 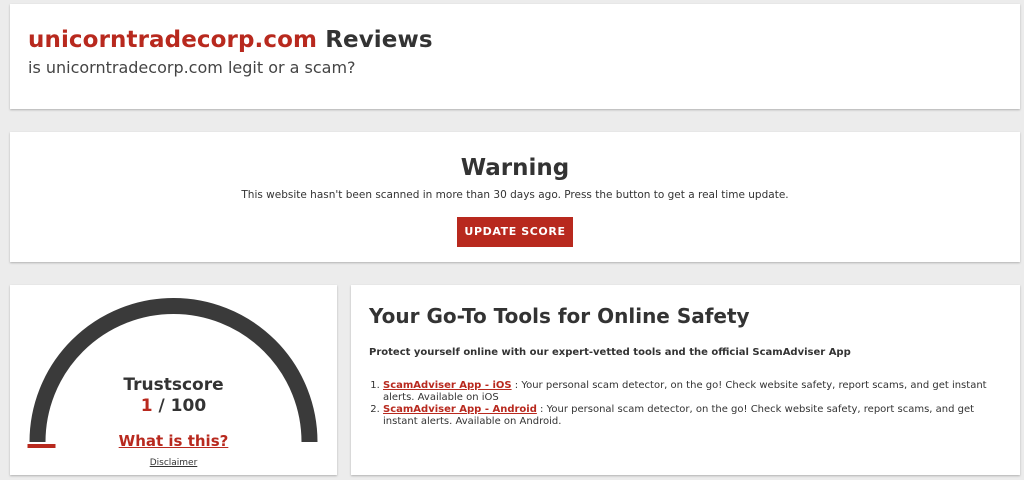 I want to click on warning-title: Warning, so click(x=515, y=168).